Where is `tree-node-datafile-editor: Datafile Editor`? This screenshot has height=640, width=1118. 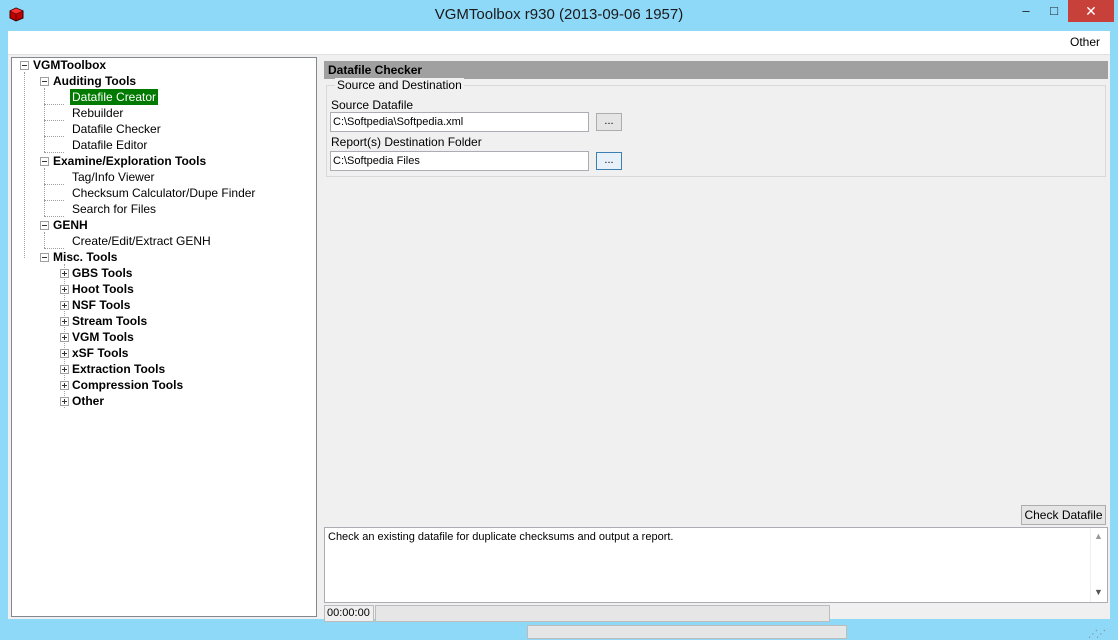
tree-node-datafile-editor: Datafile Editor is located at coordinates (109, 145).